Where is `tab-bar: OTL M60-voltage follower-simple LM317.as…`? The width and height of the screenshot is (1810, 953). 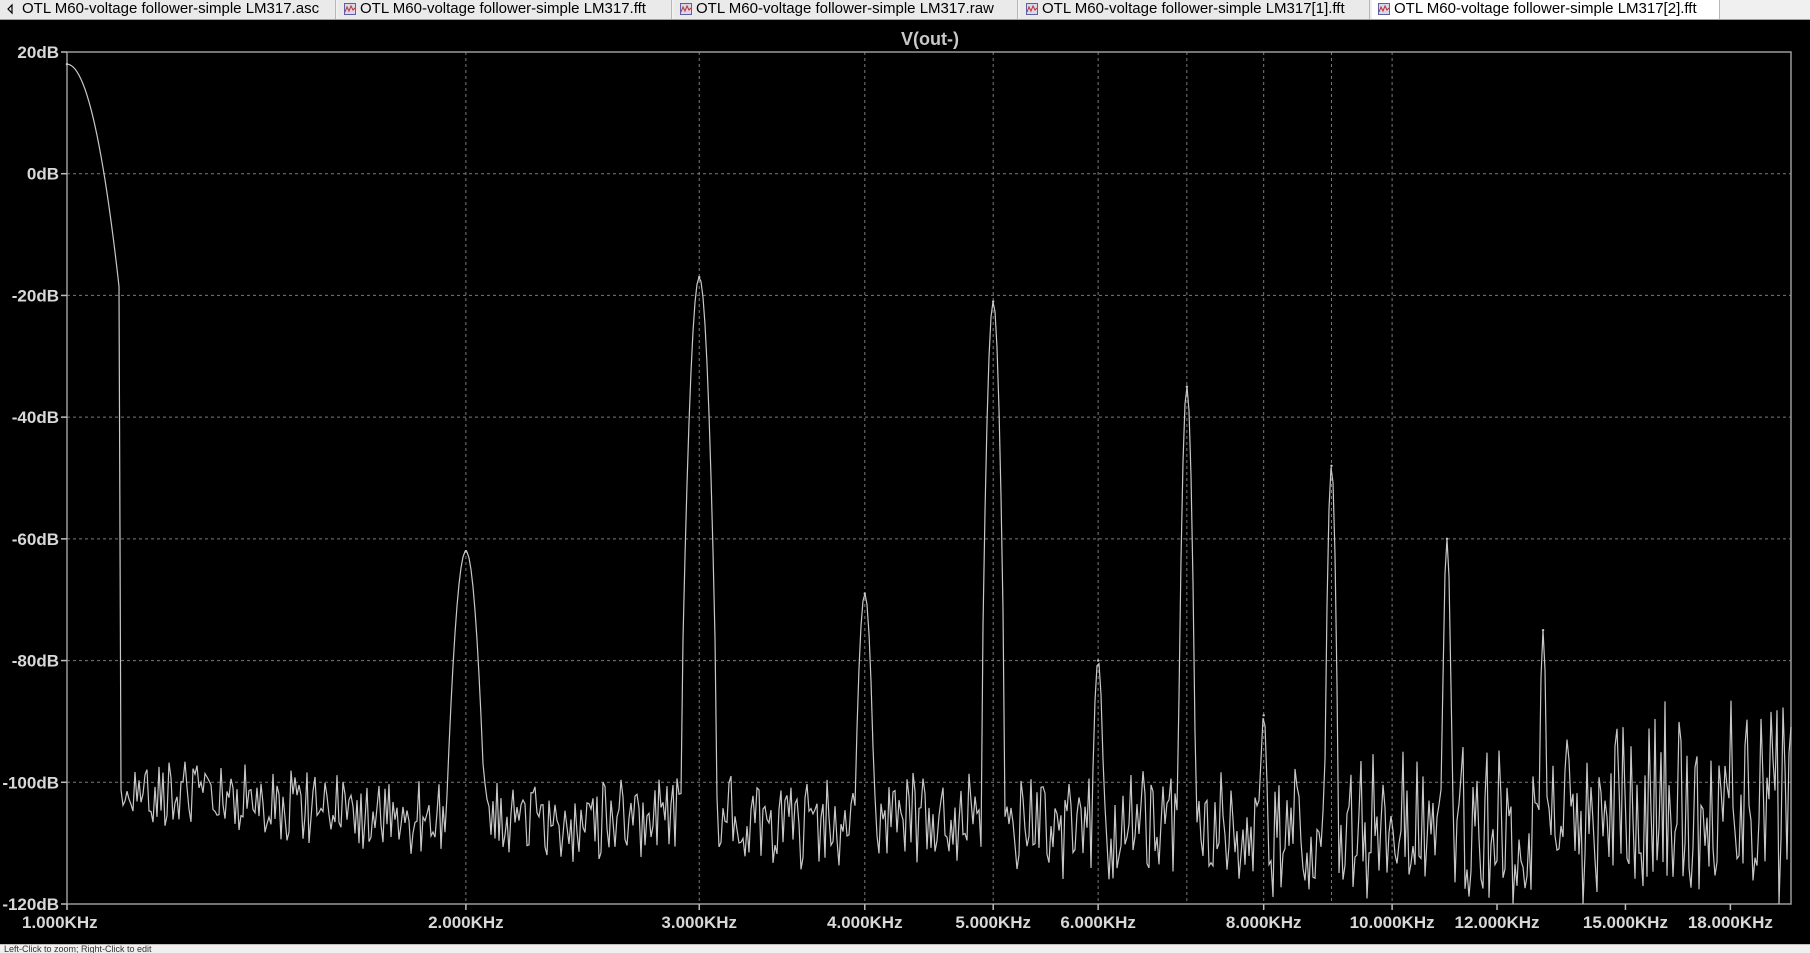
tab-bar: OTL M60-voltage follower-simple LM317.as… is located at coordinates (905, 10).